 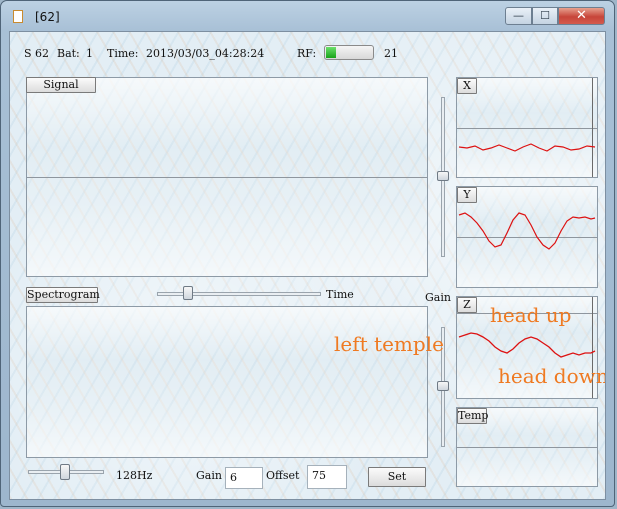 What do you see at coordinates (467, 305) in the screenshot?
I see `z-axis-button: Z` at bounding box center [467, 305].